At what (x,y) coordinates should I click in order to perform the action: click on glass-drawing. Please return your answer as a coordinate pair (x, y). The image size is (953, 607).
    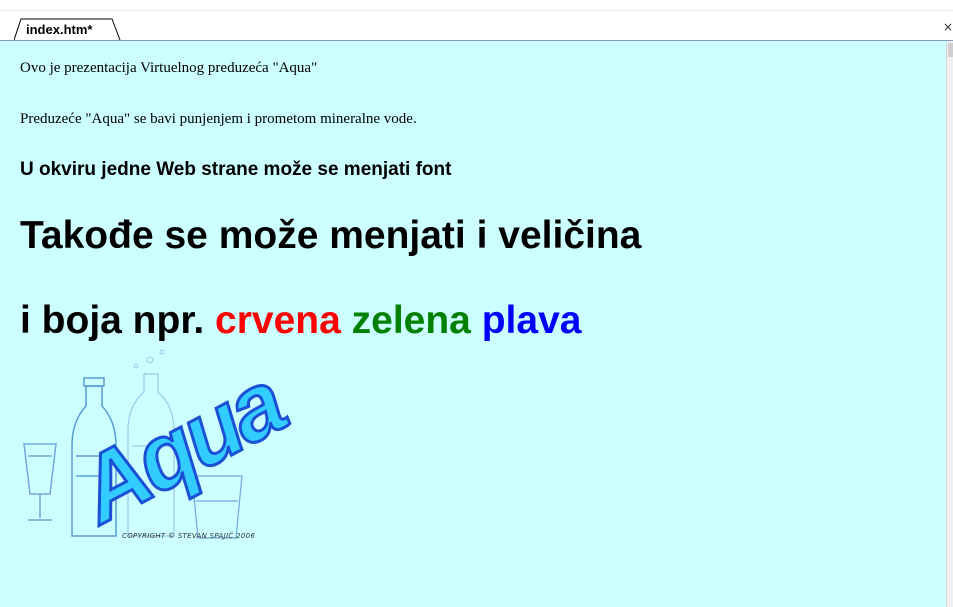
    Looking at the image, I should click on (40, 482).